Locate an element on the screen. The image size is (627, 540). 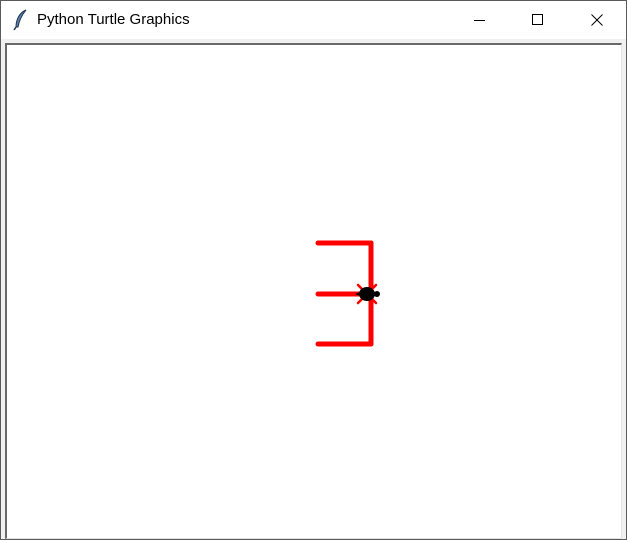
window-title: Python Turtle Graphics is located at coordinates (113, 19).